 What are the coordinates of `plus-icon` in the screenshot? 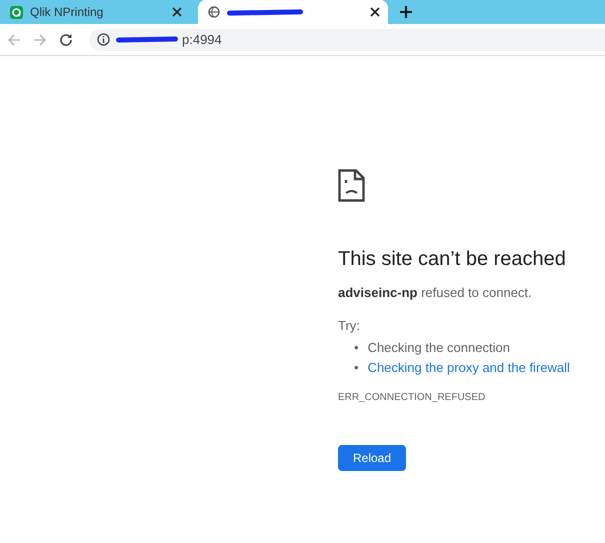 It's located at (406, 12).